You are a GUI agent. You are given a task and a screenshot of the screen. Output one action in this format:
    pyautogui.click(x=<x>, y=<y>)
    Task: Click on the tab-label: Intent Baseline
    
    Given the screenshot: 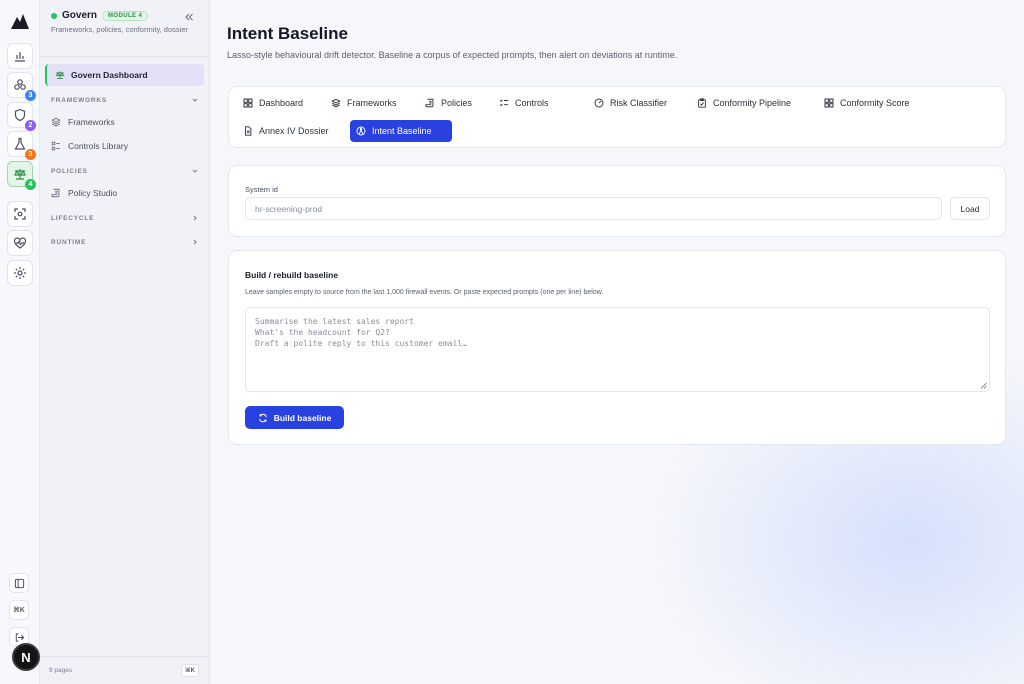 What is the action you would take?
    pyautogui.click(x=402, y=131)
    